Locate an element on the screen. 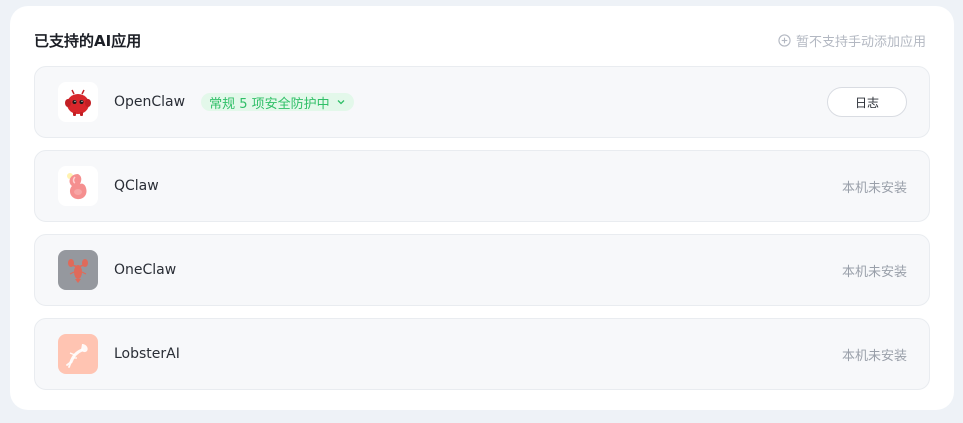 Image resolution: width=963 pixels, height=423 pixels. gray-lobster-icon is located at coordinates (78, 270).